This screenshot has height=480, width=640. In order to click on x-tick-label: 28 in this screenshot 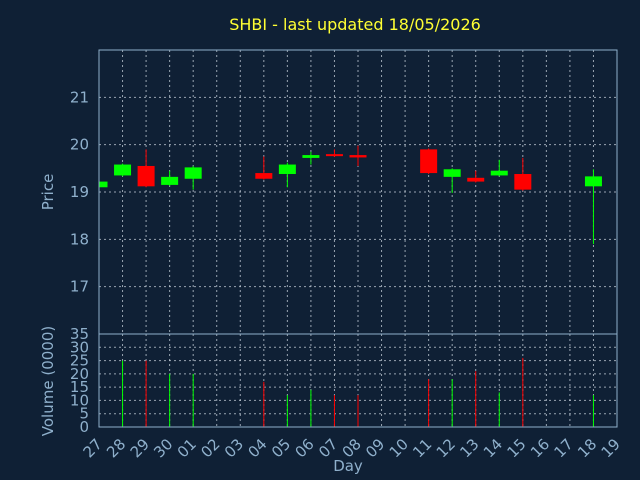, I will do `click(116, 448)`.